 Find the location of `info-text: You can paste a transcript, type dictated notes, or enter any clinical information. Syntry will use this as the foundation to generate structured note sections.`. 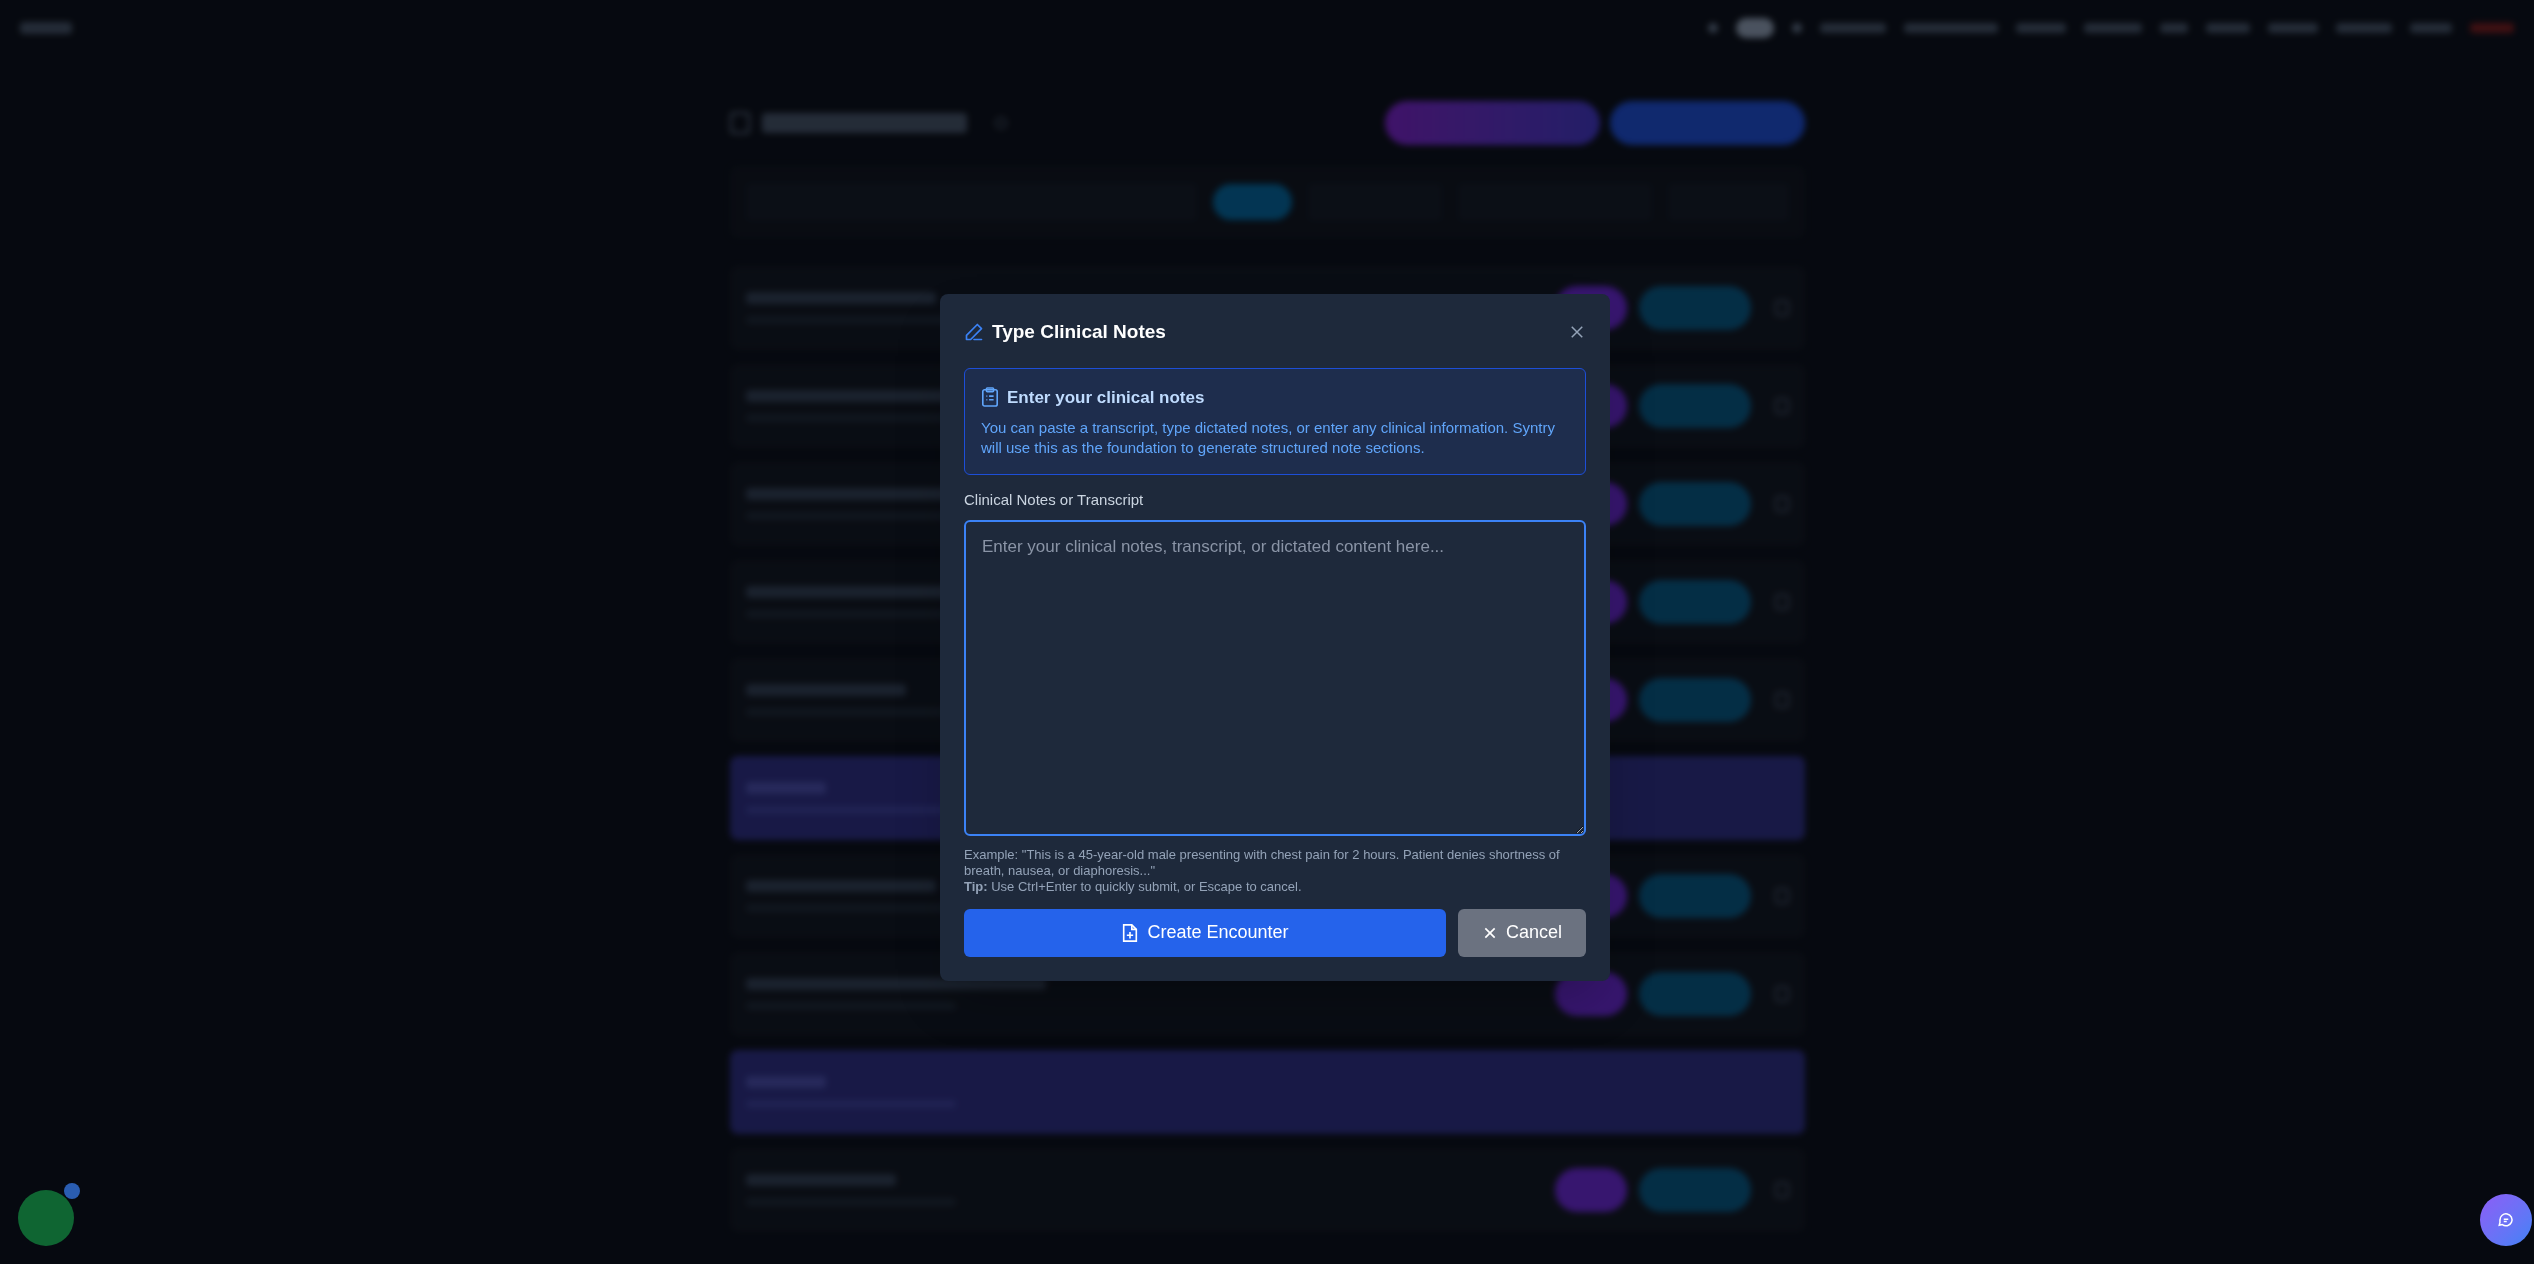

info-text: You can paste a transcript, type dictated notes, or enter any clinical information. Syntry will use this as the foundation to generate structured note sections. is located at coordinates (1268, 438).